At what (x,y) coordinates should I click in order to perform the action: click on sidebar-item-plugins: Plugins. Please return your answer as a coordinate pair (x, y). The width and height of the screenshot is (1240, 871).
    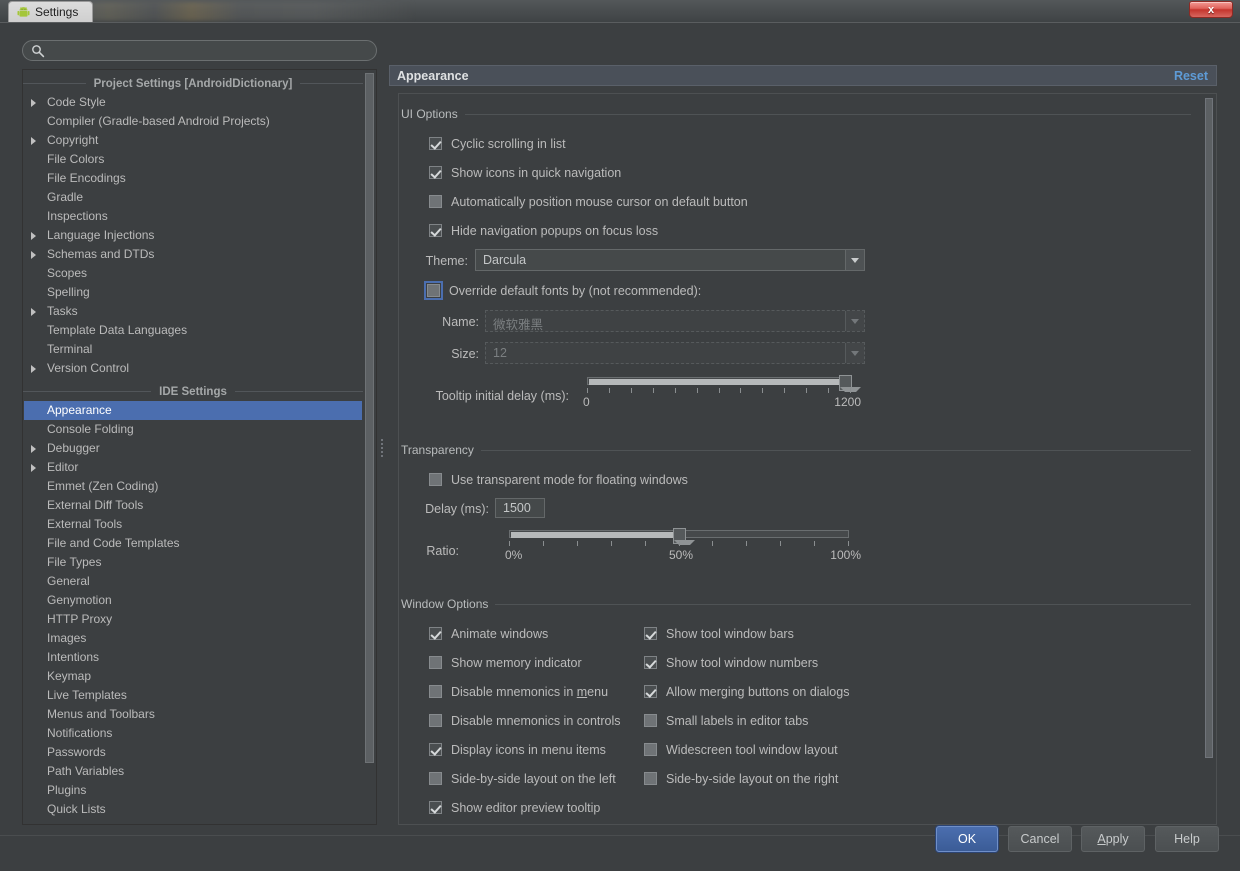
    Looking at the image, I should click on (193, 790).